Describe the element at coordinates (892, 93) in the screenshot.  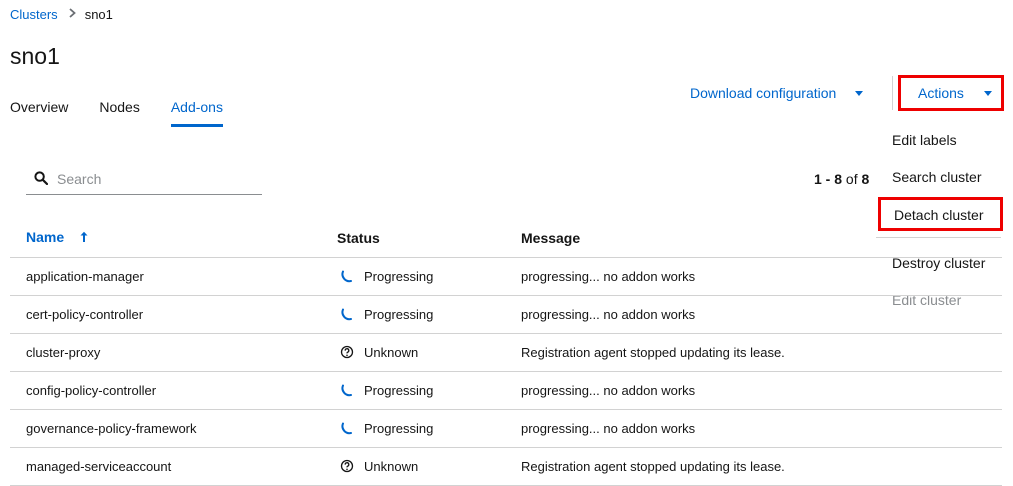
I see `toolbar-divider` at that location.